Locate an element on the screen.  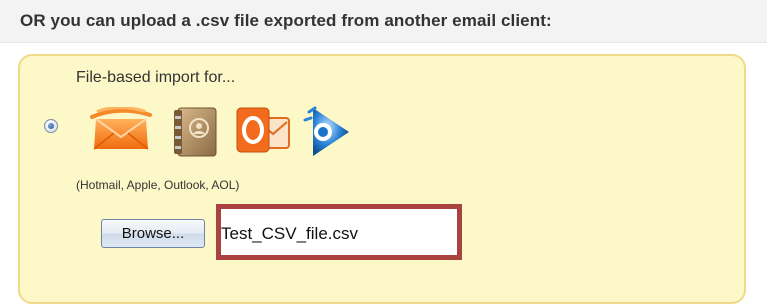
aol-icon is located at coordinates (327, 132).